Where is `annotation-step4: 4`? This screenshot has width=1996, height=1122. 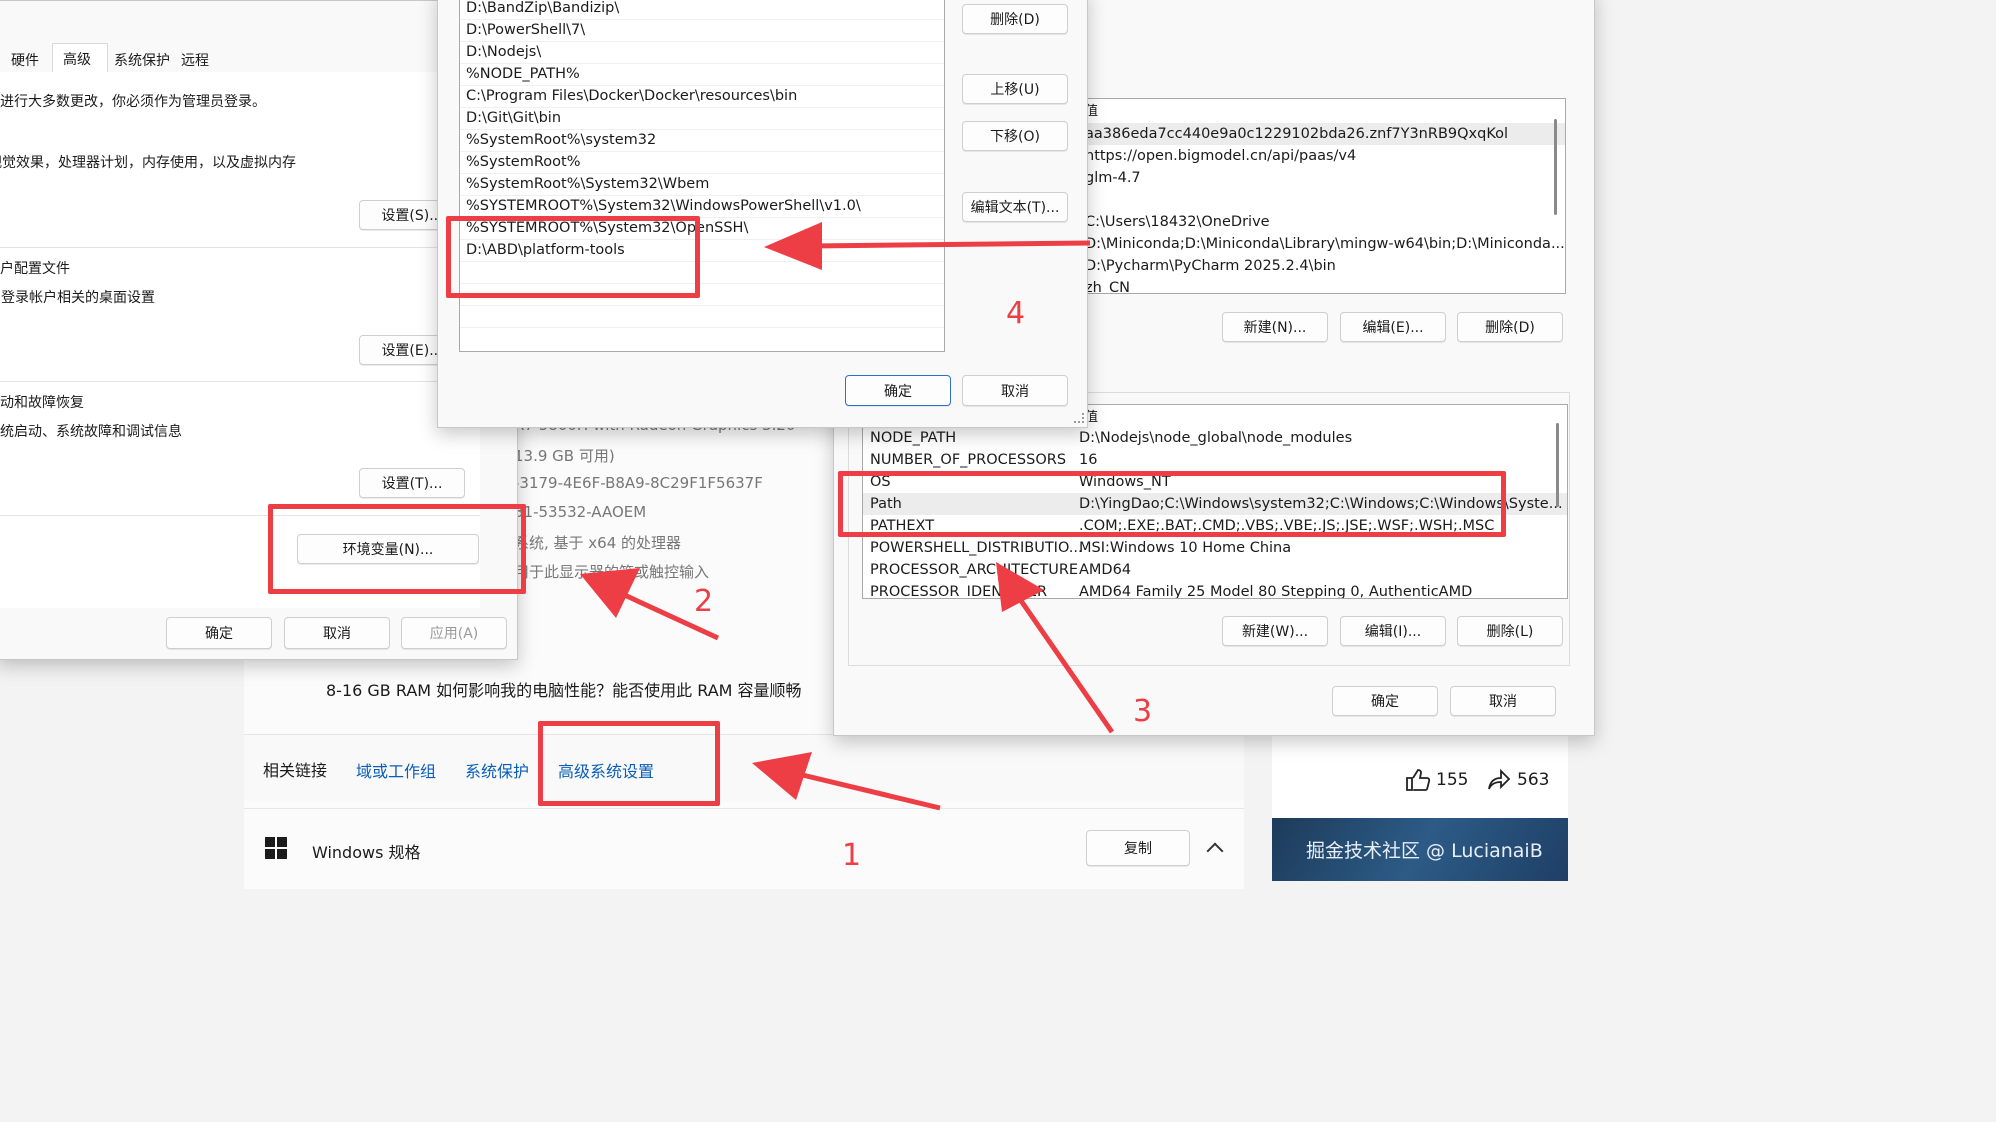 annotation-step4: 4 is located at coordinates (1016, 313).